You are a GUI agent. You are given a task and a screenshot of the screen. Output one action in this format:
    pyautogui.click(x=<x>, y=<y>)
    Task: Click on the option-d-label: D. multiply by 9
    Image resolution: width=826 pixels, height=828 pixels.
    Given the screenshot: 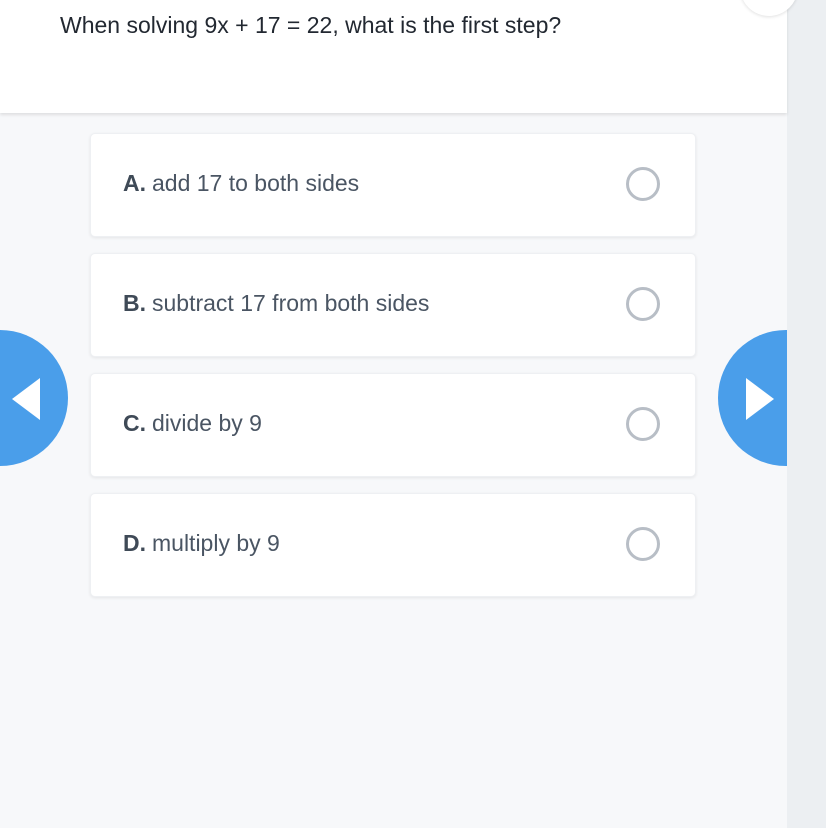 What is the action you would take?
    pyautogui.click(x=201, y=543)
    